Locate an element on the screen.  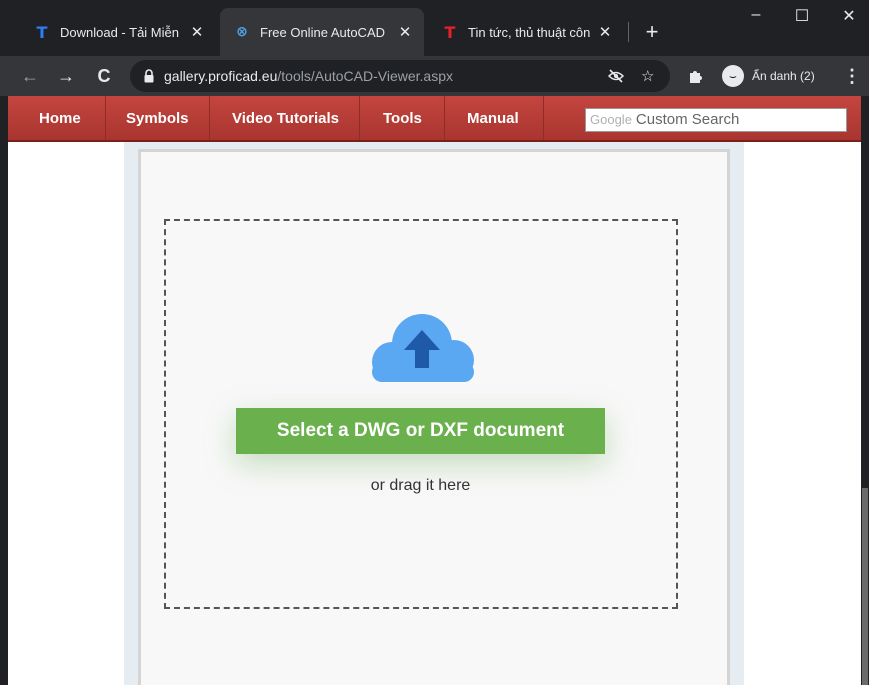
new-tab-button: + is located at coordinates (652, 32).